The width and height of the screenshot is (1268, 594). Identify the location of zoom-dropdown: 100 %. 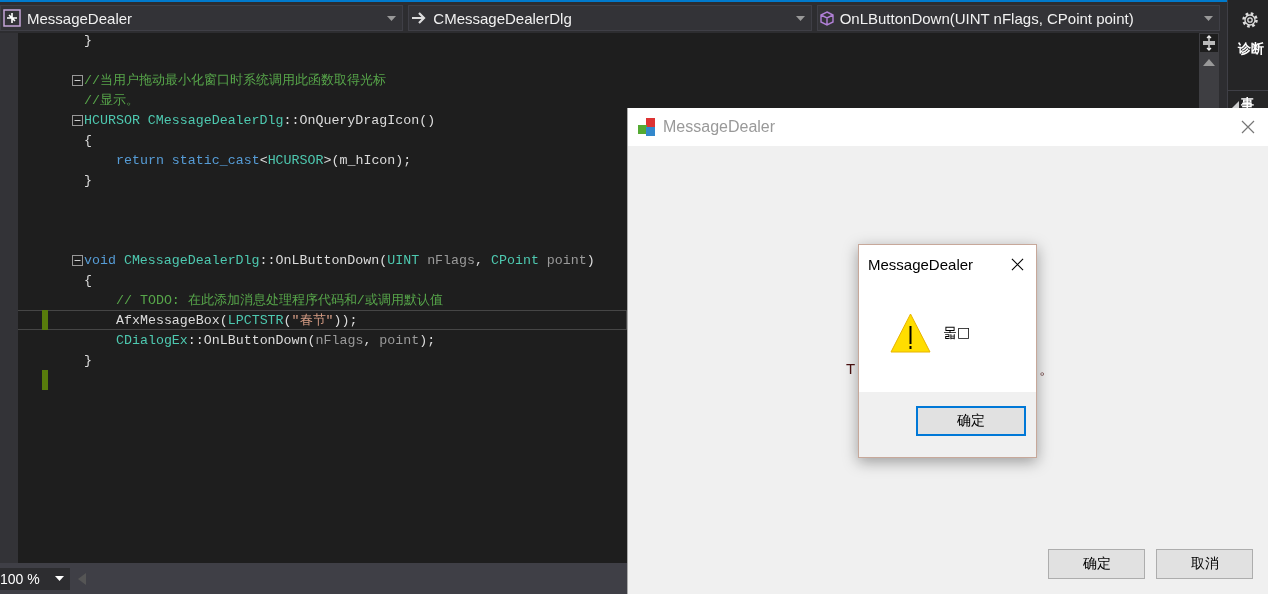
(35, 578).